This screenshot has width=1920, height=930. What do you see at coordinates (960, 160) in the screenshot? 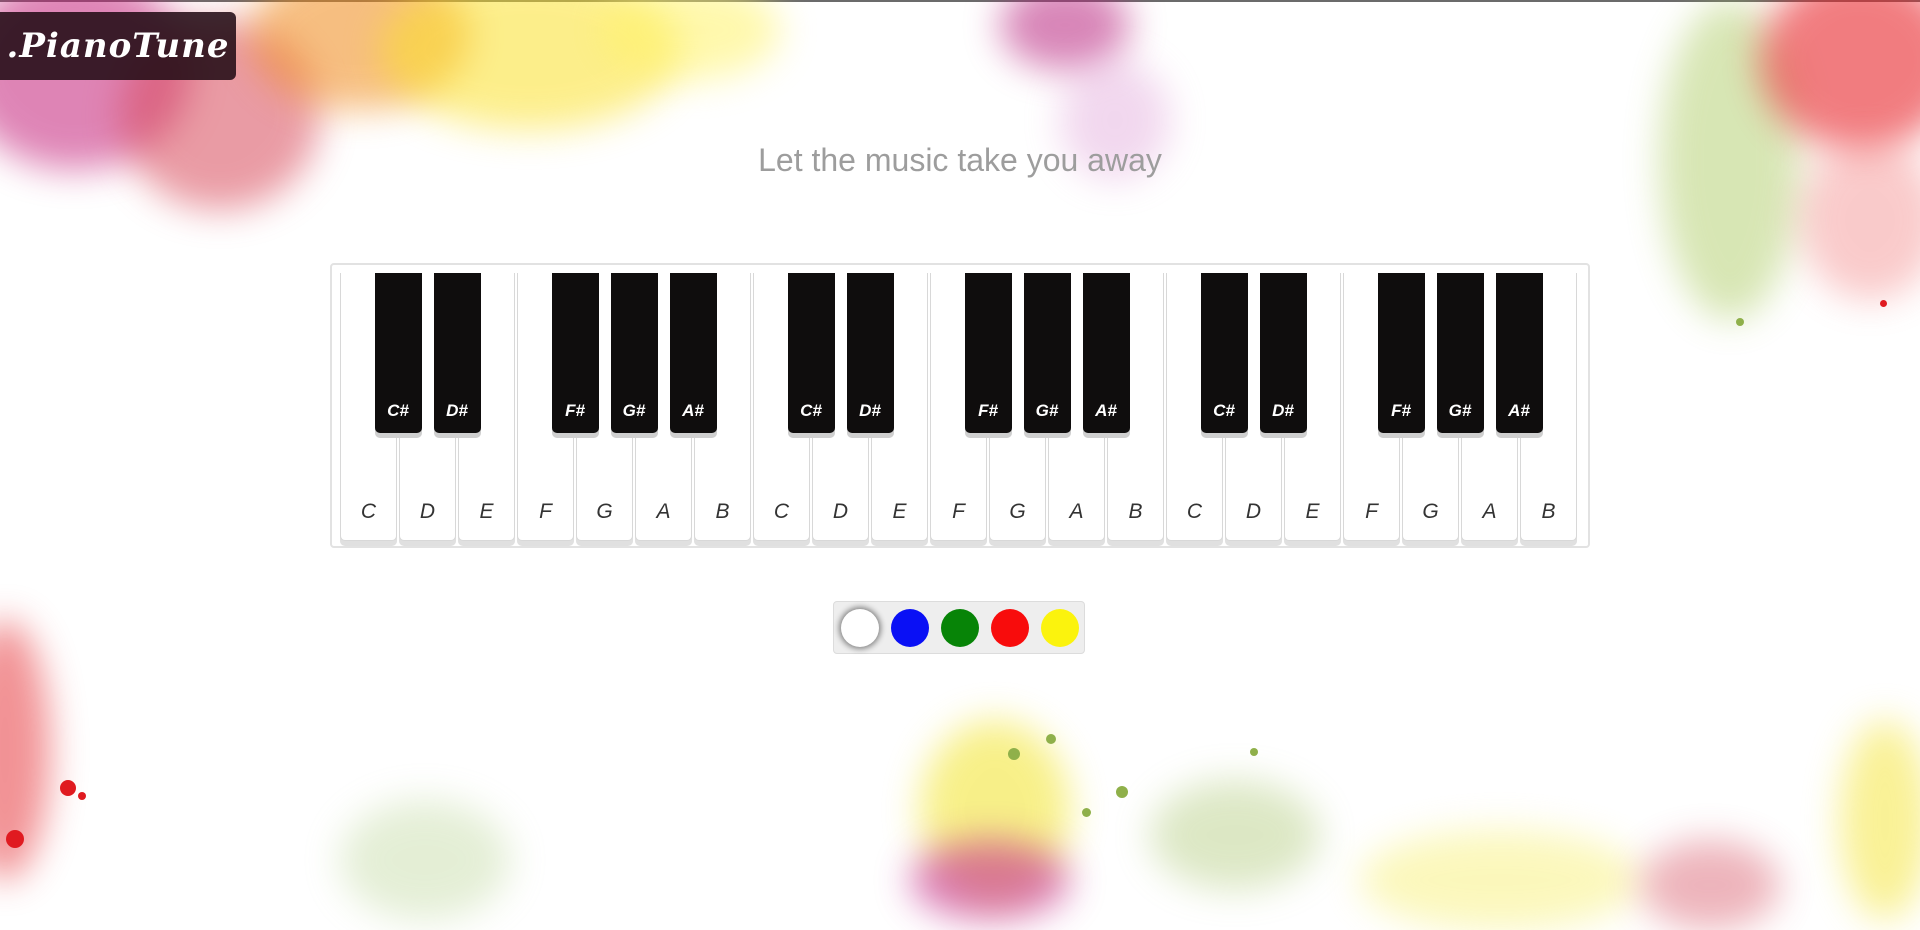
I see `tagline: Let the music take you away` at bounding box center [960, 160].